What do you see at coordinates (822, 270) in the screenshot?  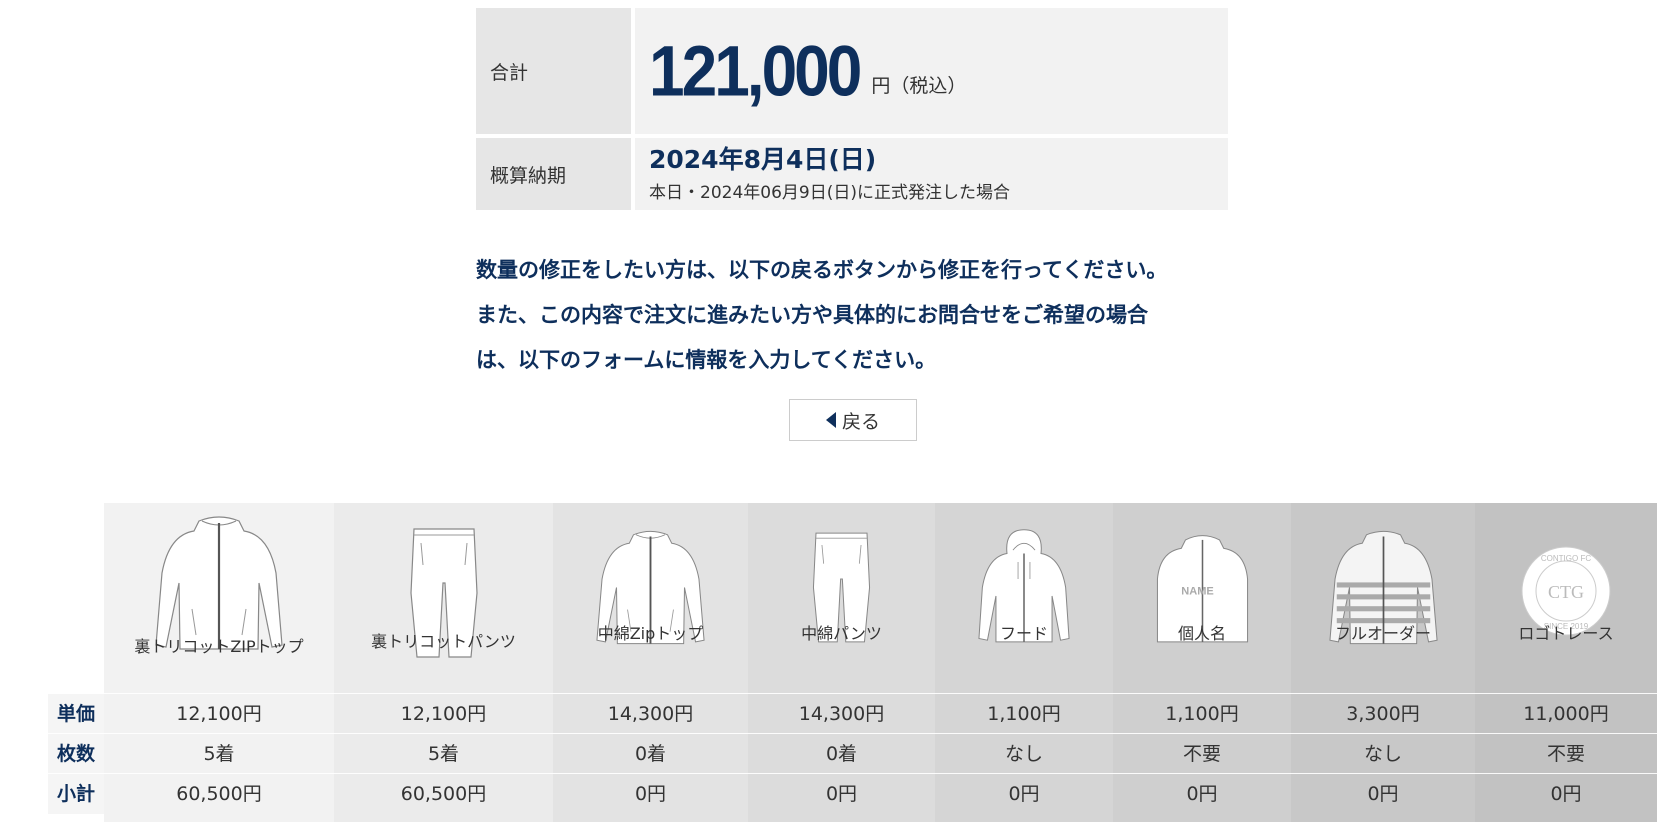 I see `message-line: 数量の修正をしたい方は、以下の戻るボタンから修正を行ってください。` at bounding box center [822, 270].